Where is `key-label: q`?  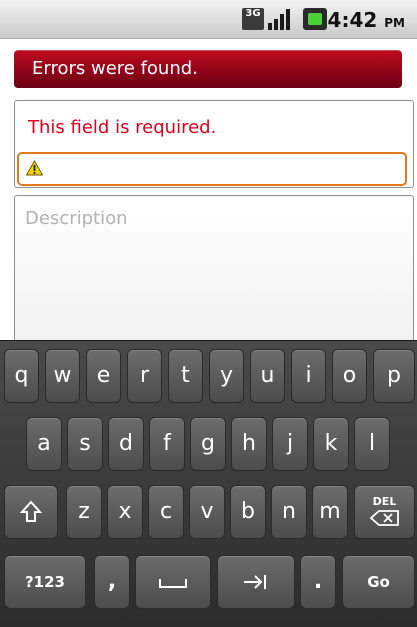 key-label: q is located at coordinates (21, 375).